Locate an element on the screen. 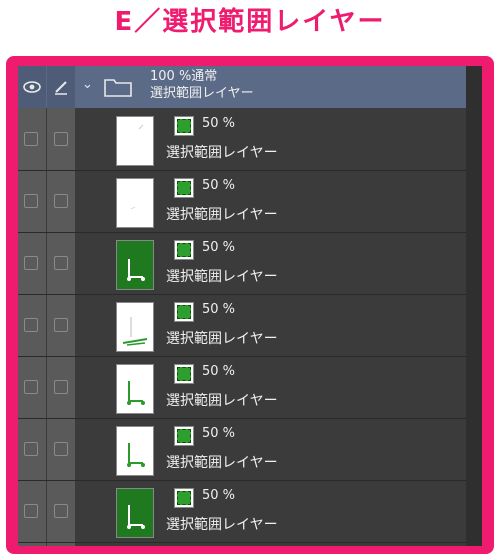 The image size is (500, 558). page-title: E／選択範囲レイヤー is located at coordinates (250, 22).